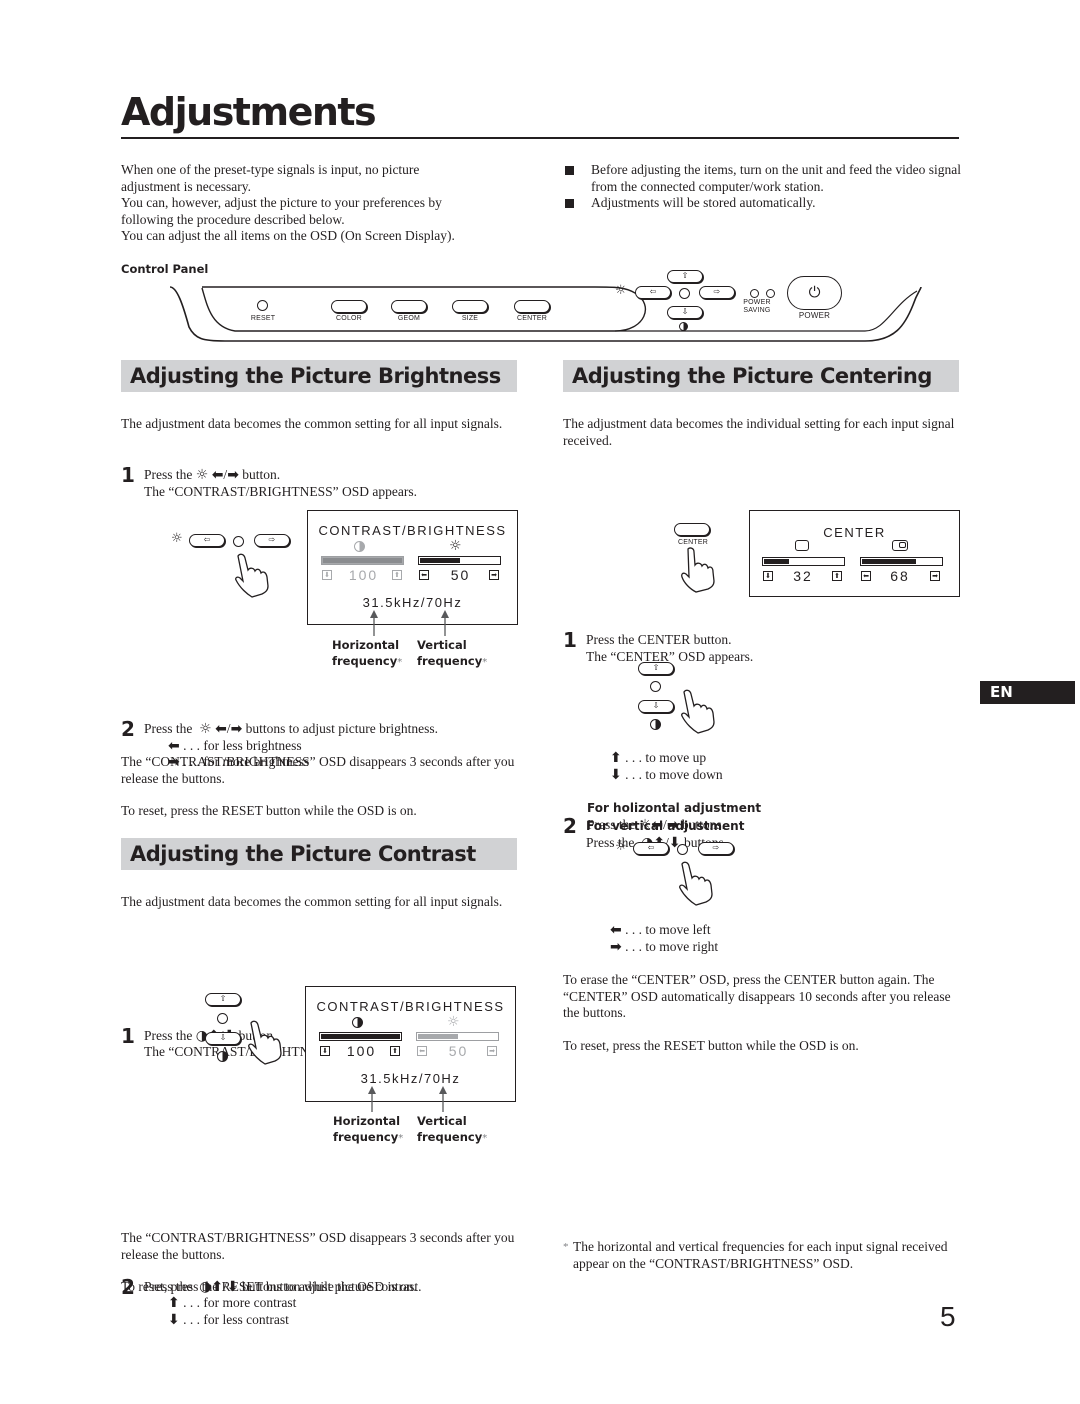 The width and height of the screenshot is (1080, 1404). What do you see at coordinates (349, 306) in the screenshot?
I see `color-button` at bounding box center [349, 306].